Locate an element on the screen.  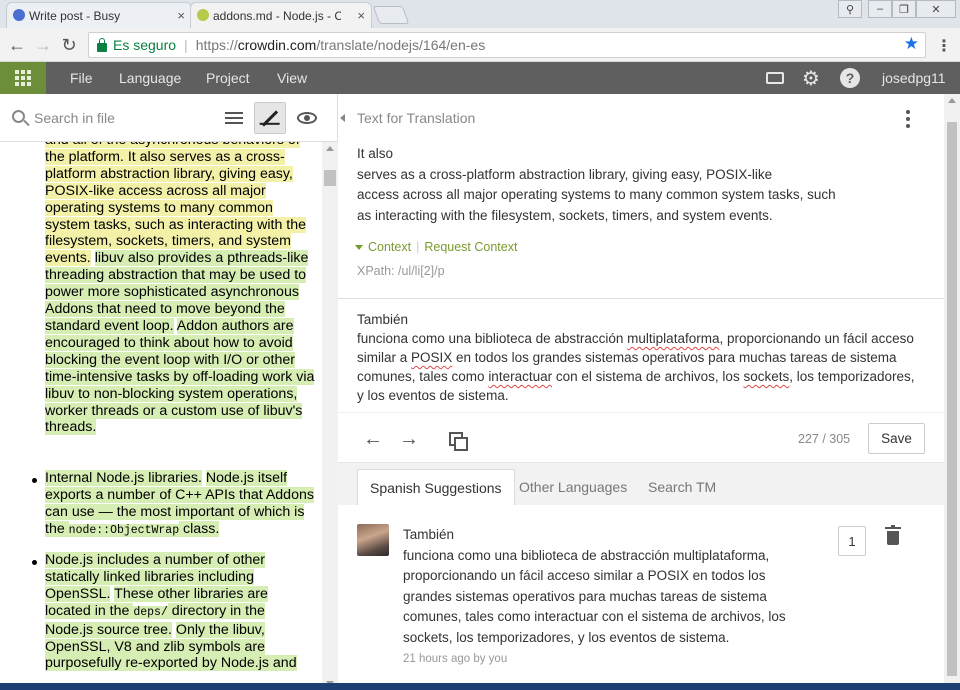
apps-grid-button is located at coordinates (23, 78).